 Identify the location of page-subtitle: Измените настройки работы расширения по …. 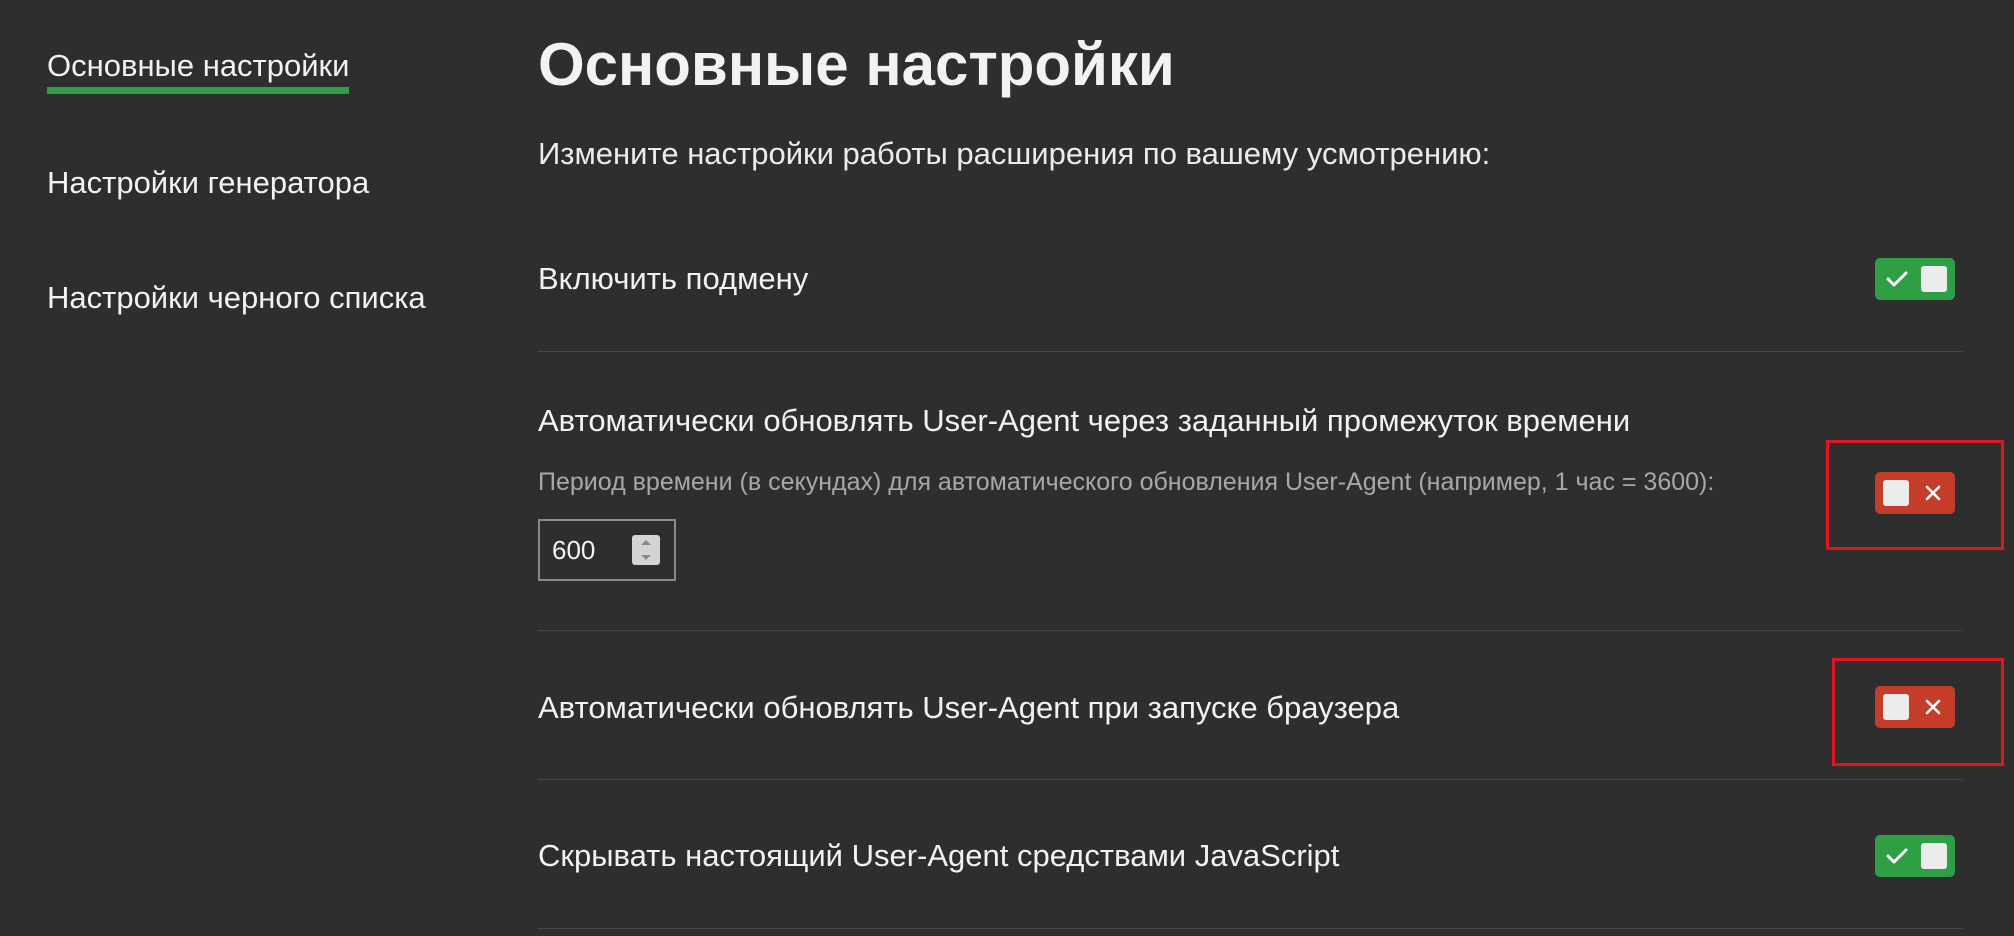
(1014, 153).